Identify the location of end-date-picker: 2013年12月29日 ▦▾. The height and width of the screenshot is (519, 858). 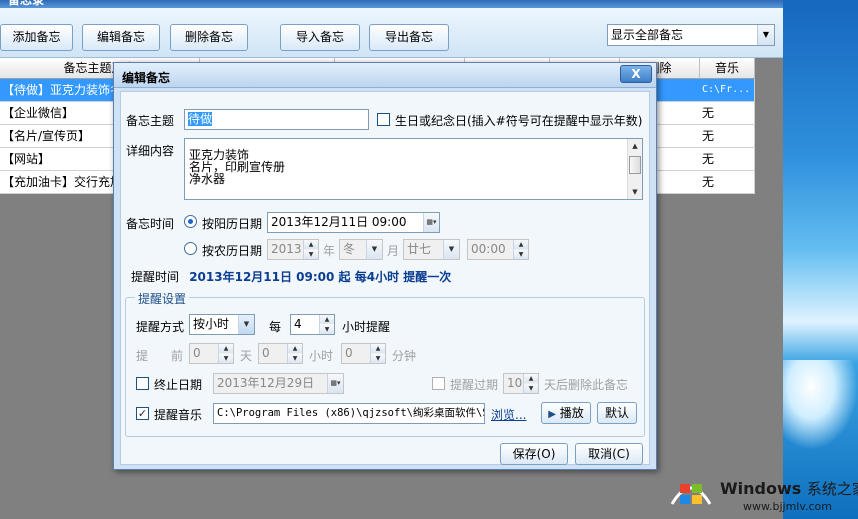
(278, 383).